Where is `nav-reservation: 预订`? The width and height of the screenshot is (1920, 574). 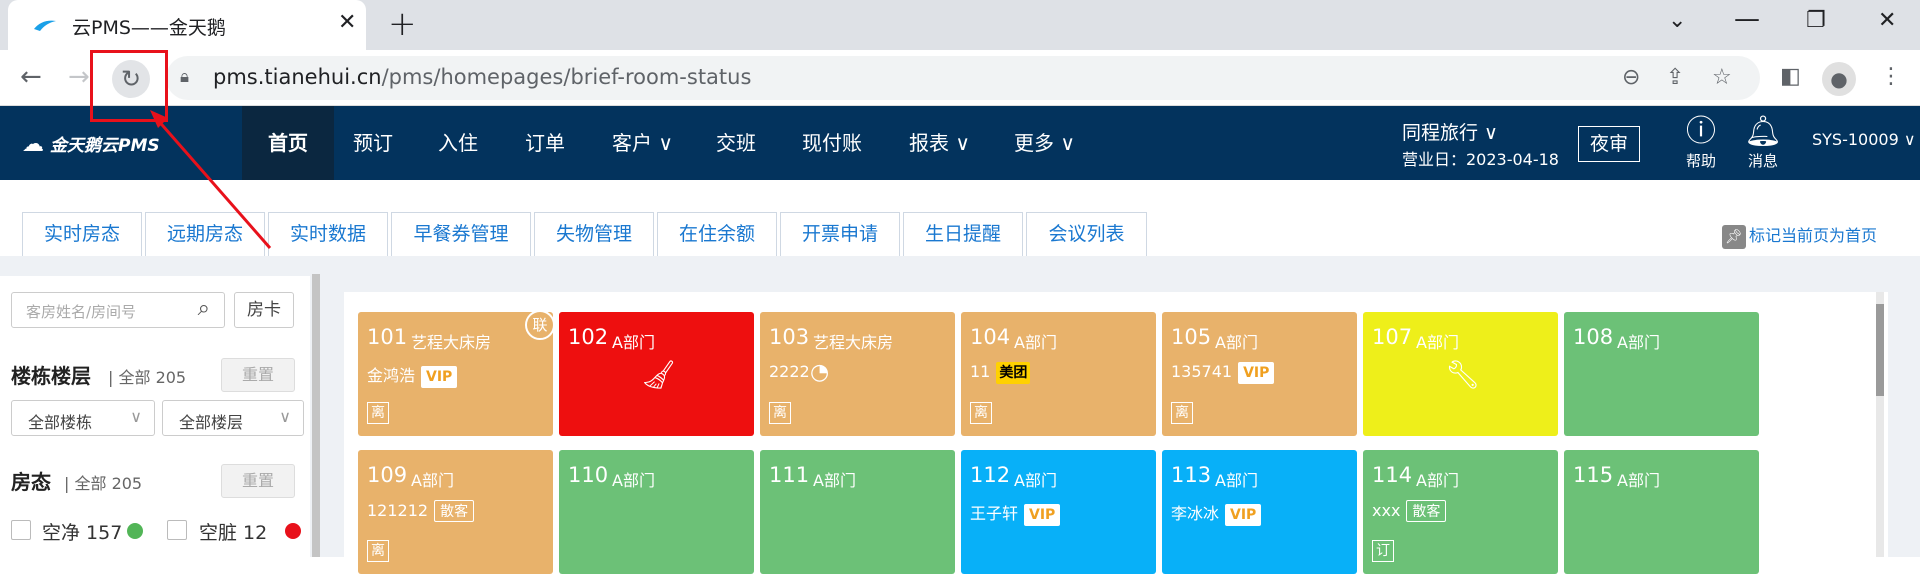 nav-reservation: 预订 is located at coordinates (373, 143).